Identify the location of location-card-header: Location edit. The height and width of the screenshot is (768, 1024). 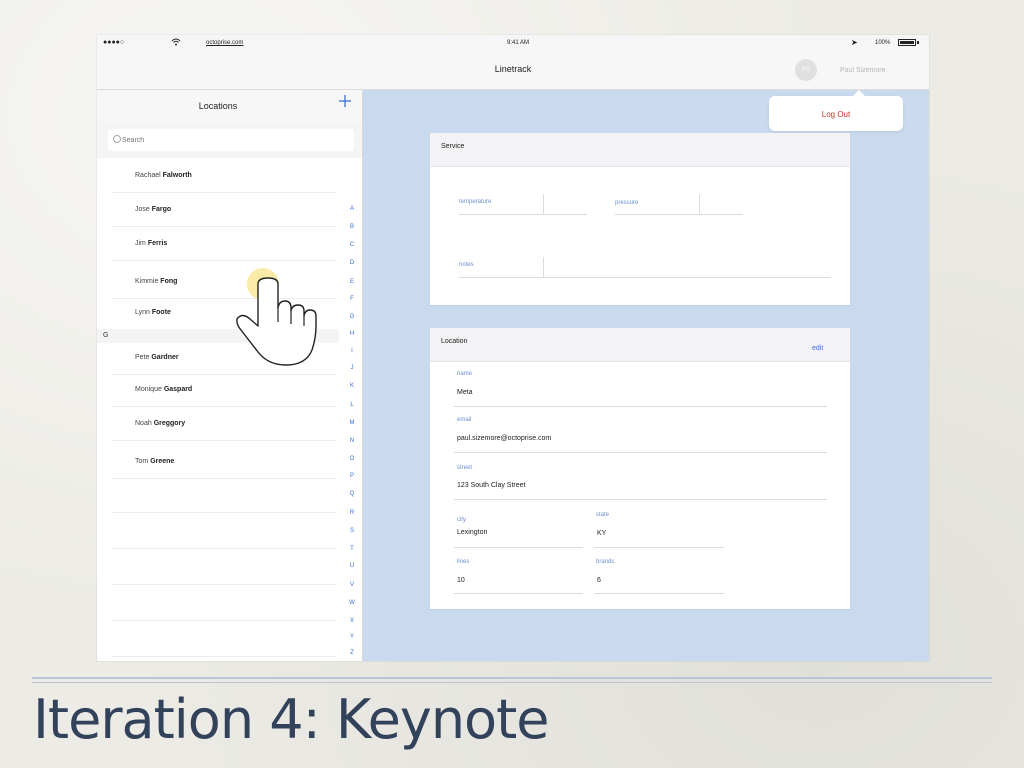
(640, 345).